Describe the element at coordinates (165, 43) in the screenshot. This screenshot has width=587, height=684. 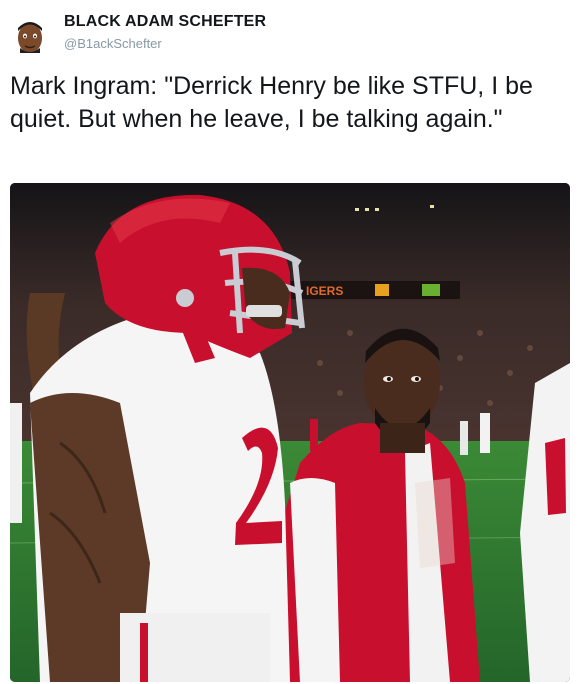
I see `user-handle: @B1ackSchefter` at that location.